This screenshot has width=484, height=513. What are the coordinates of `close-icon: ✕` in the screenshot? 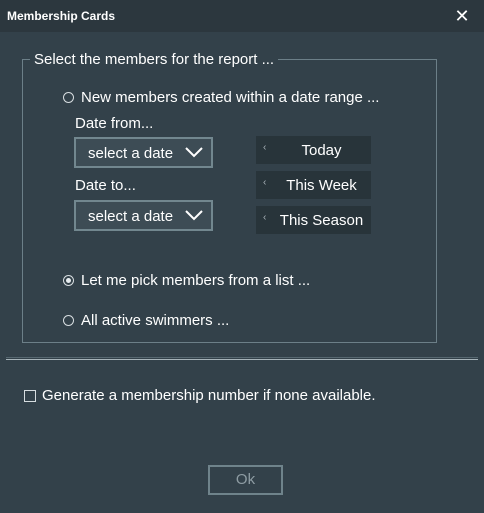 It's located at (462, 16).